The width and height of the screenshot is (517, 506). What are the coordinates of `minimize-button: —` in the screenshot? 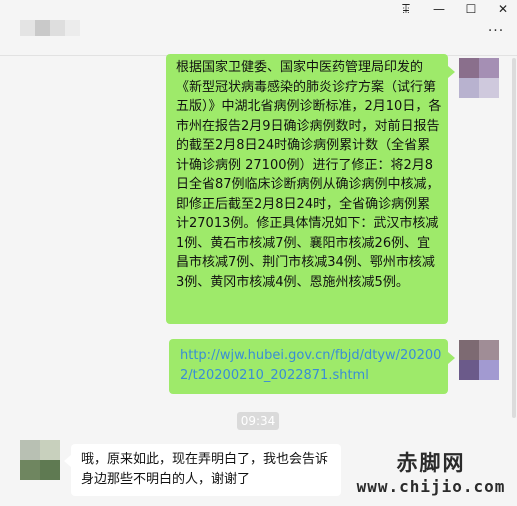 It's located at (439, 9).